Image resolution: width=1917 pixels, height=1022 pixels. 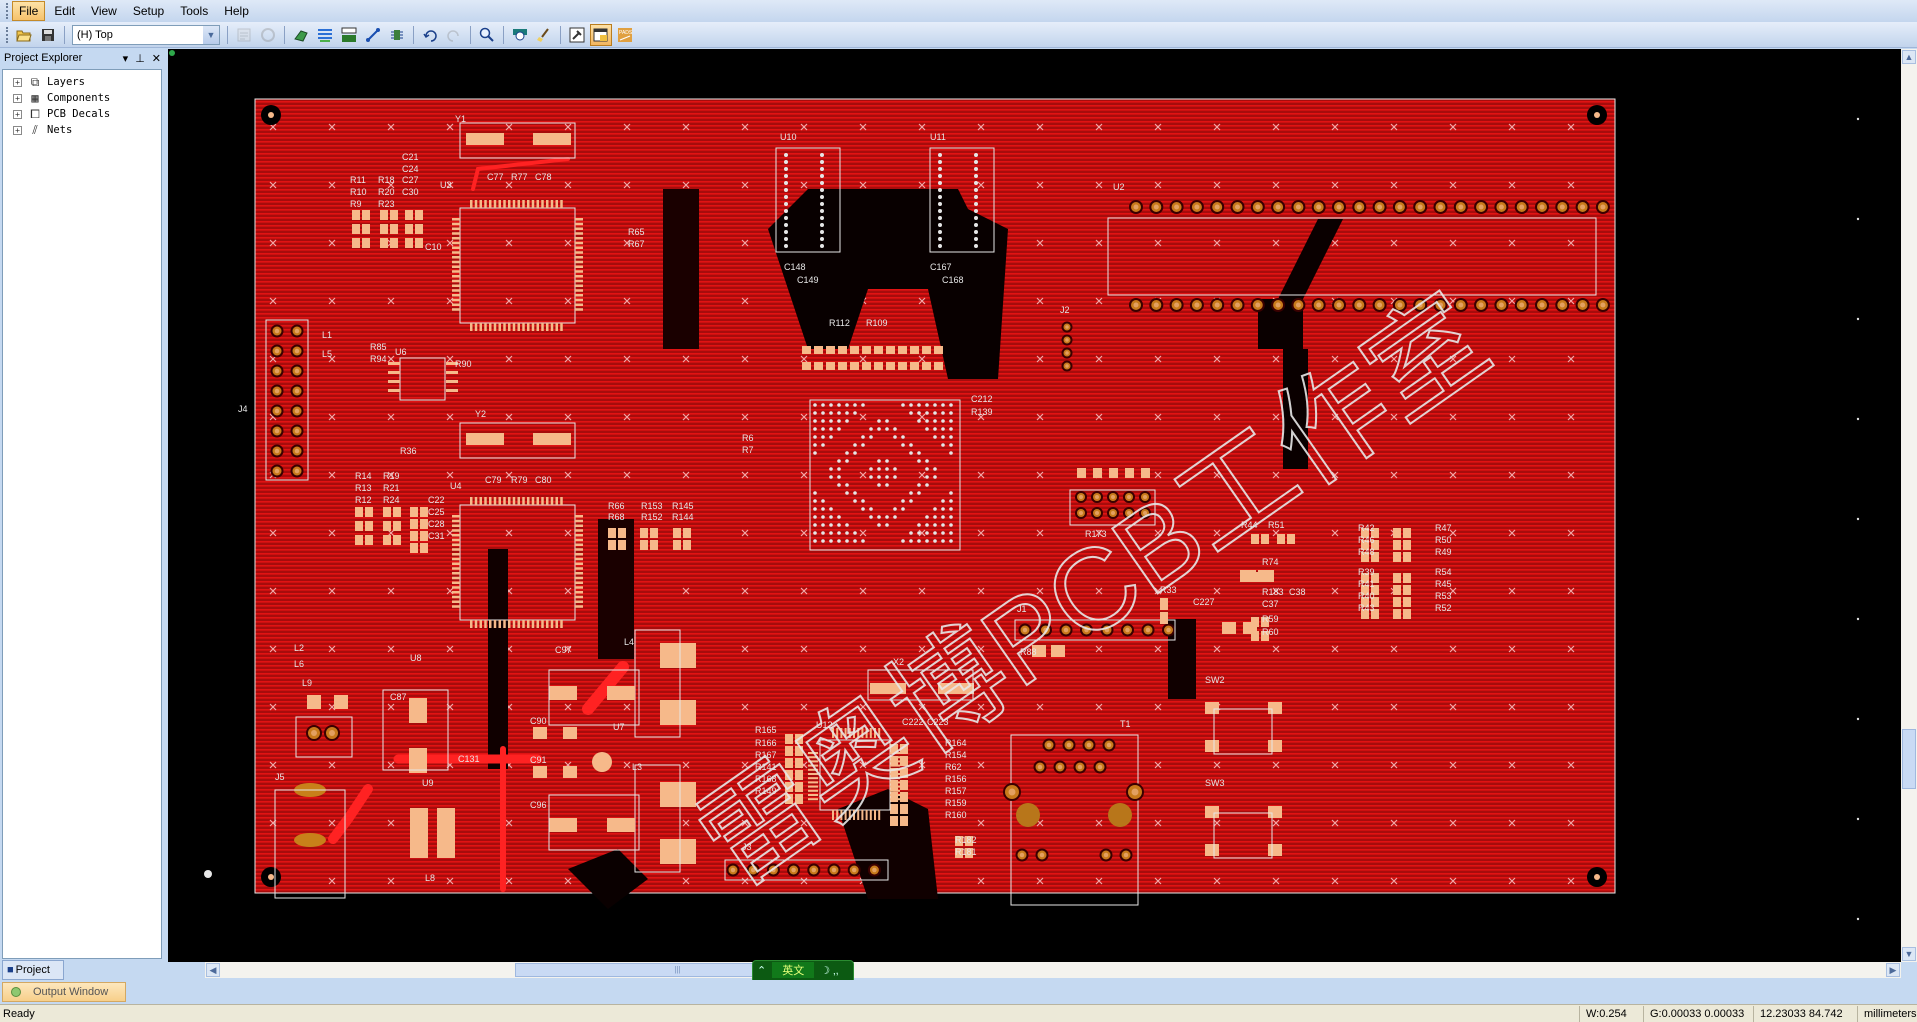 What do you see at coordinates (33, 970) in the screenshot?
I see `tab-project: ■ Project` at bounding box center [33, 970].